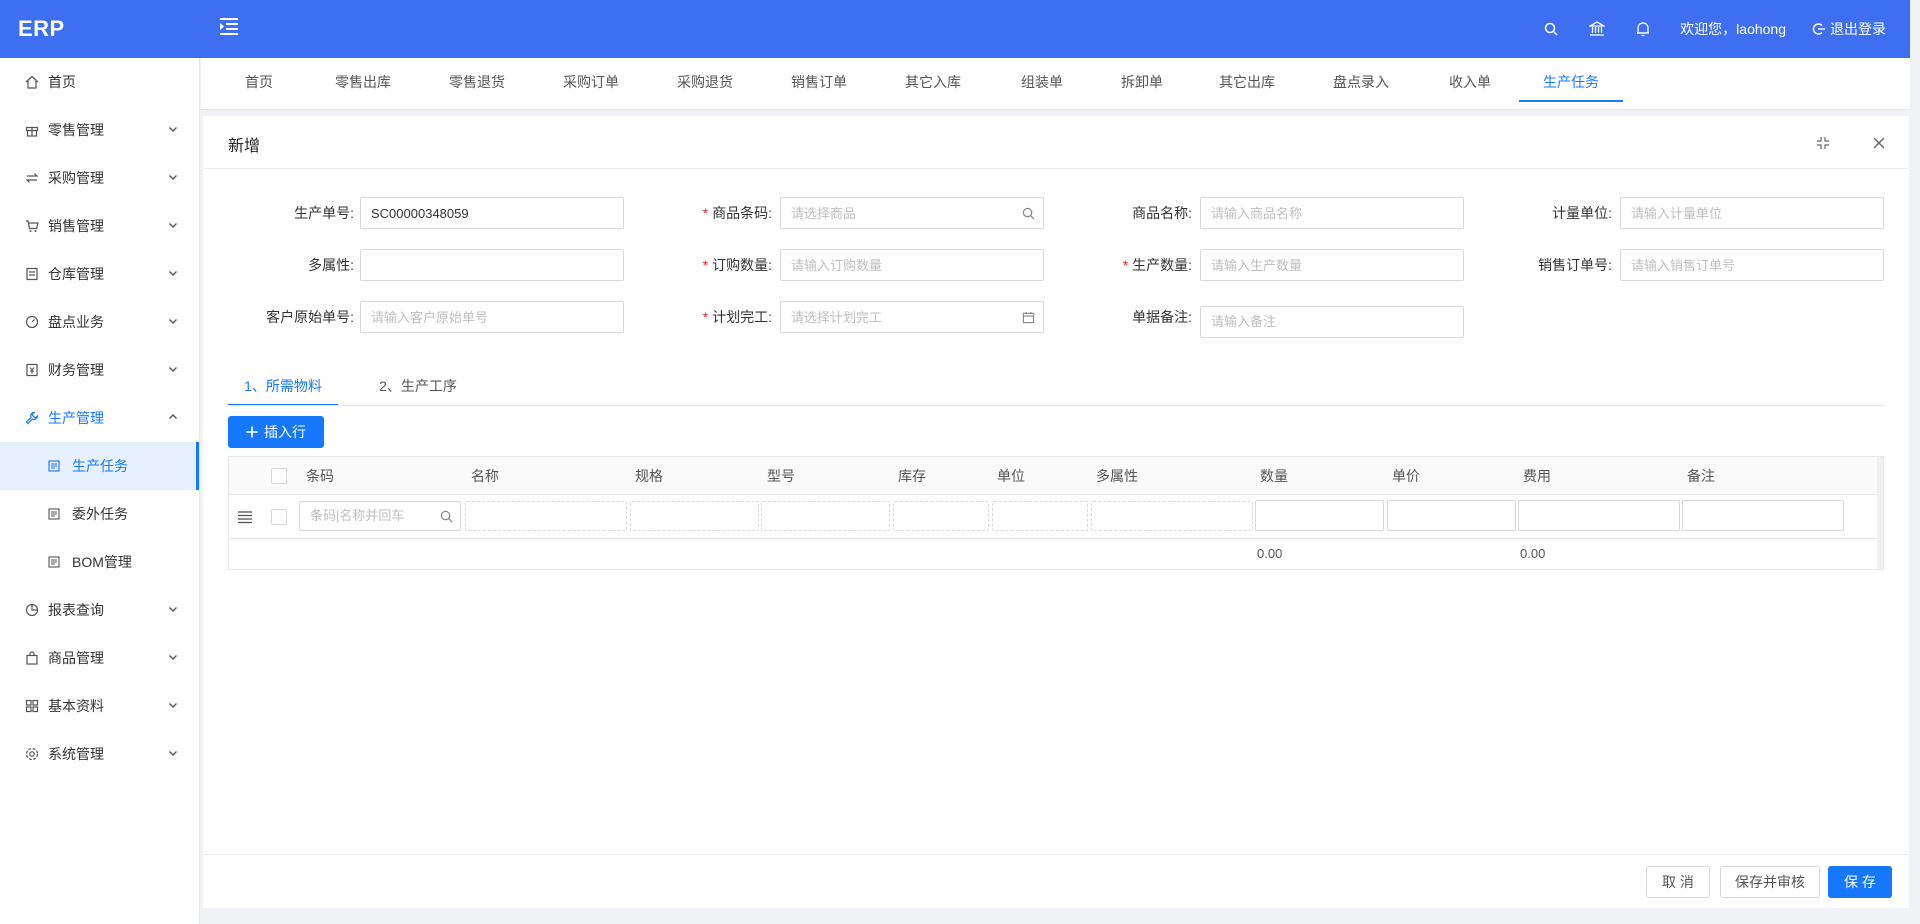 The width and height of the screenshot is (1920, 924). I want to click on tab-stock-check: 盘点录入, so click(1361, 84).